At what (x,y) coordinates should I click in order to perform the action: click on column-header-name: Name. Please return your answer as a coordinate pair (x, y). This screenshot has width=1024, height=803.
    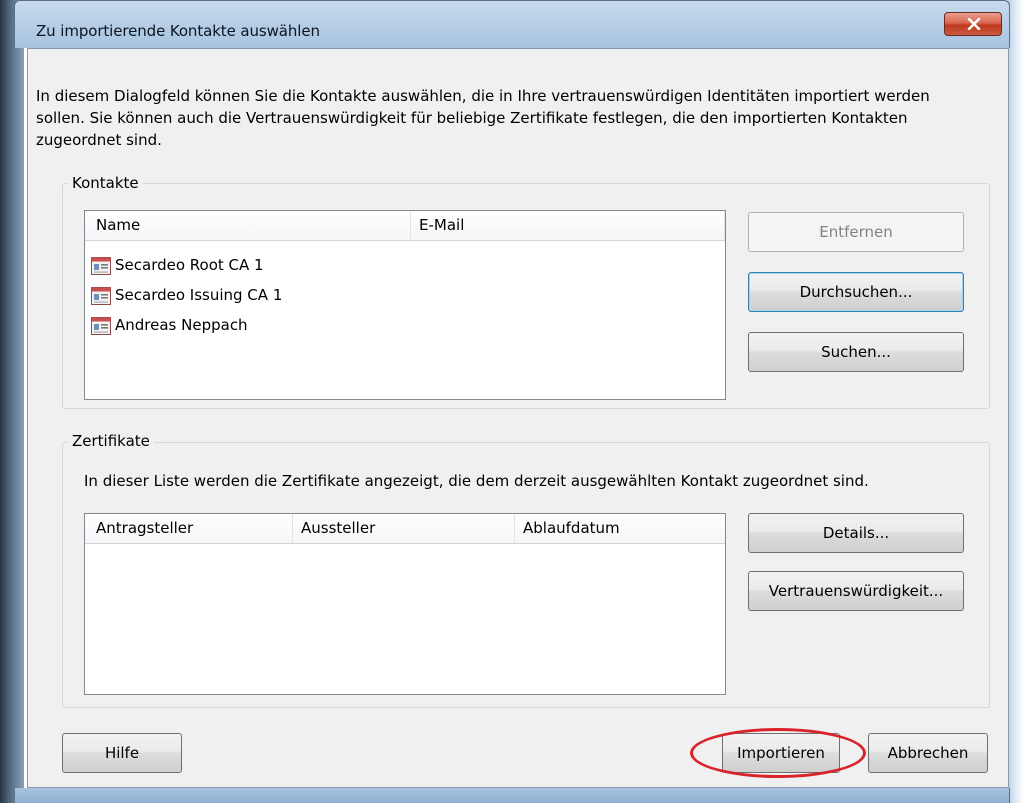
    Looking at the image, I should click on (248, 225).